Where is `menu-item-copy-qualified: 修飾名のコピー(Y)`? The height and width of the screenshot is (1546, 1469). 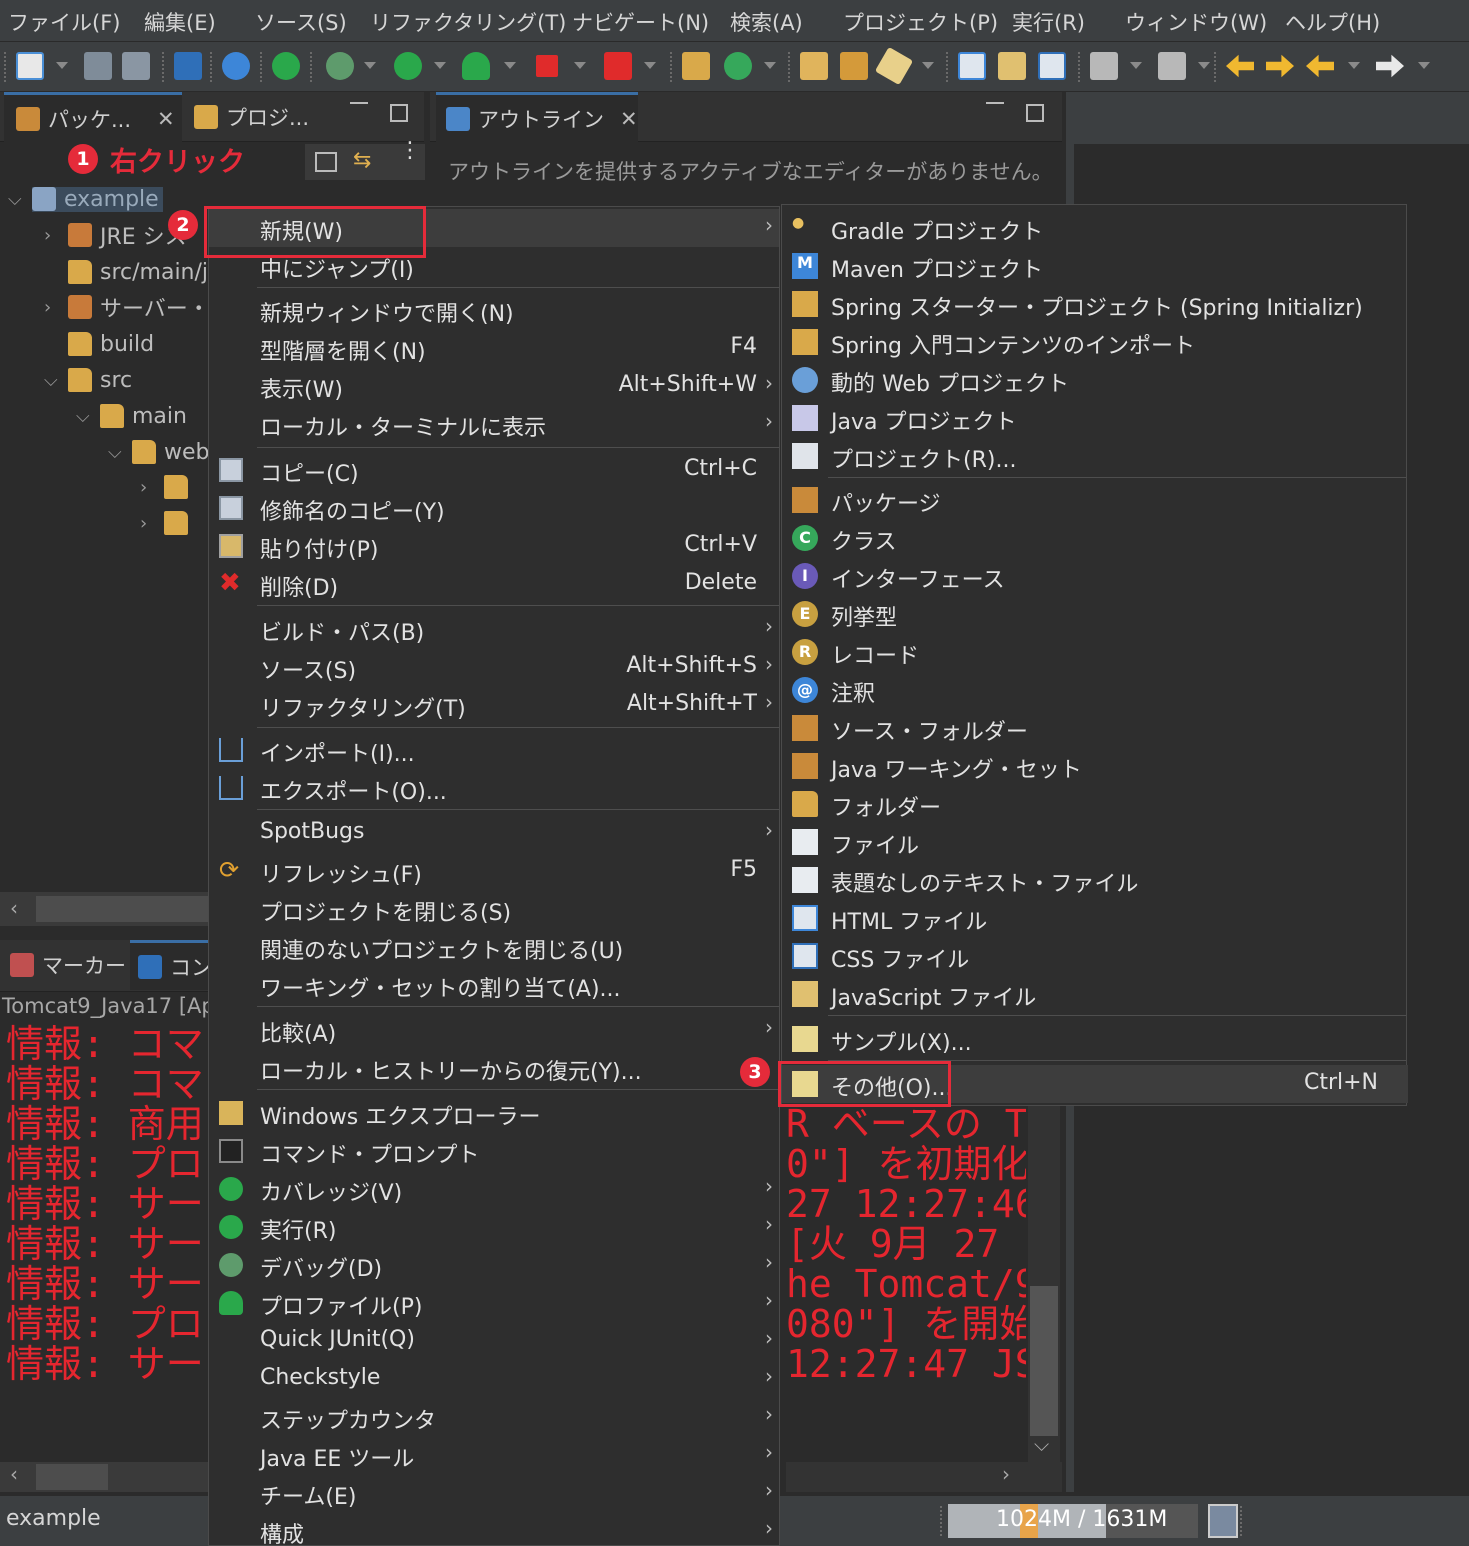
menu-item-copy-qualified: 修飾名のコピー(Y) is located at coordinates (494, 508).